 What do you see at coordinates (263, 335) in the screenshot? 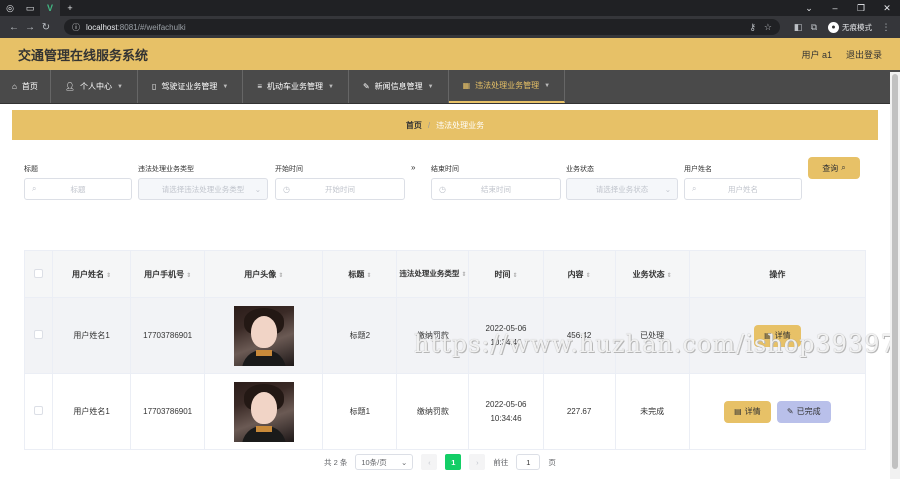
I see `avatar` at bounding box center [263, 335].